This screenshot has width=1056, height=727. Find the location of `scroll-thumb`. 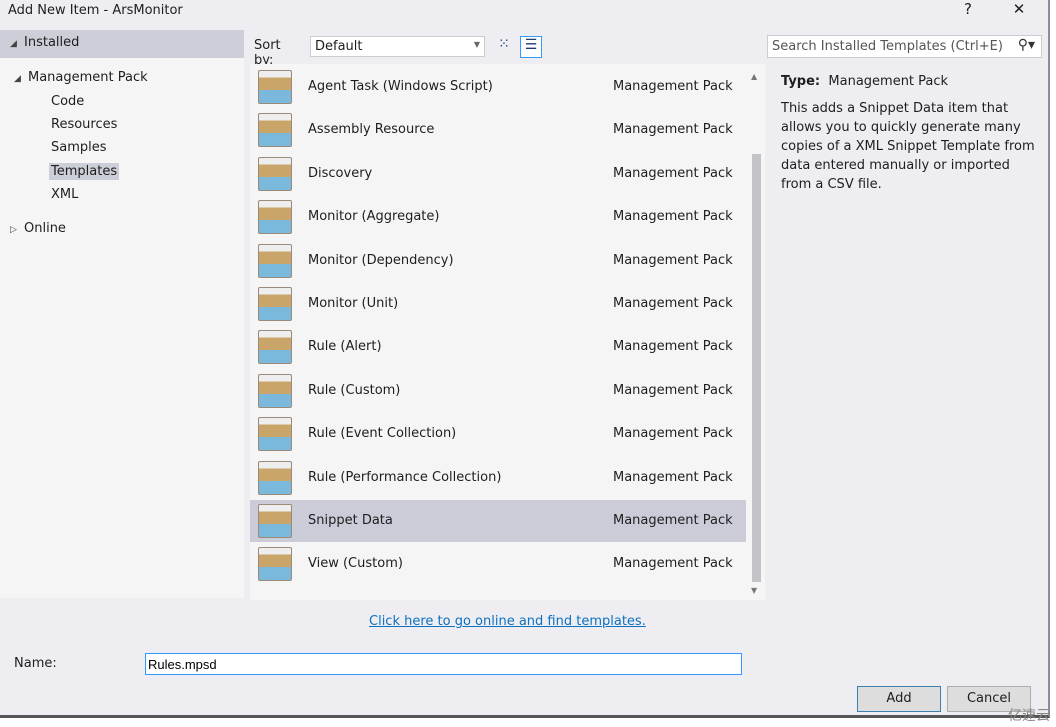

scroll-thumb is located at coordinates (756, 368).